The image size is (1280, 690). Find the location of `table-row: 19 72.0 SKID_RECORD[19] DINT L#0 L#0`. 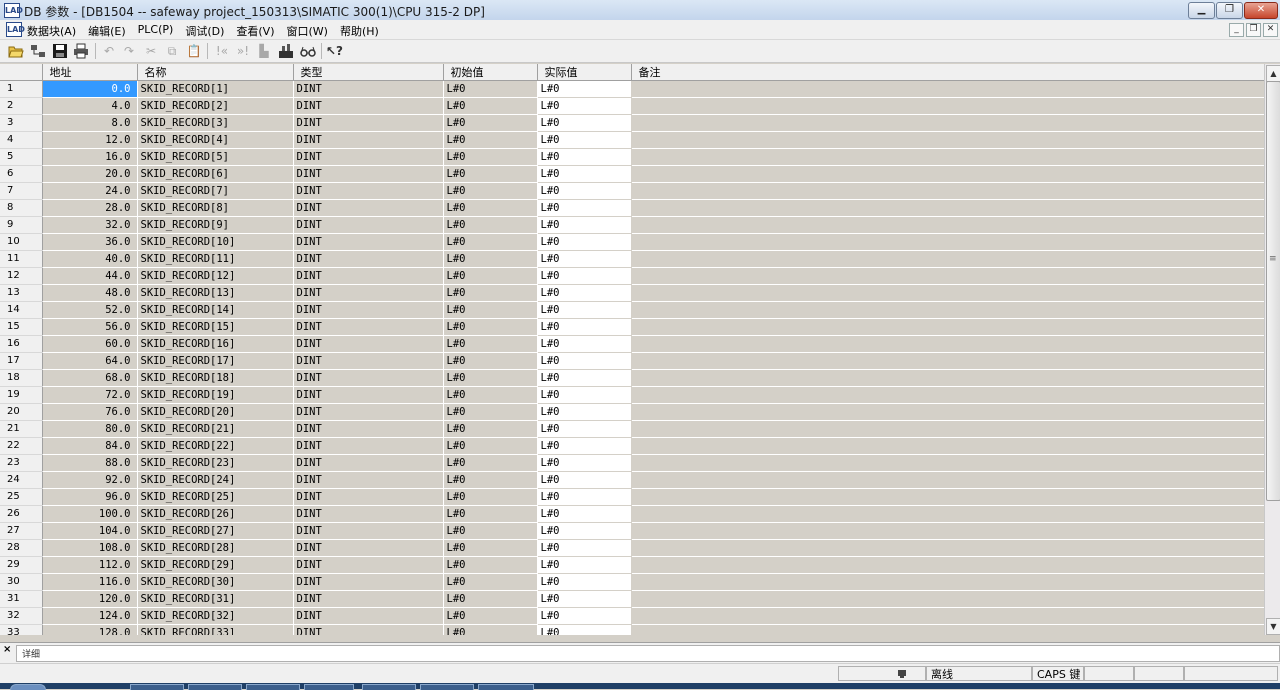

table-row: 19 72.0 SKID_RECORD[19] DINT L#0 L#0 is located at coordinates (632, 395).